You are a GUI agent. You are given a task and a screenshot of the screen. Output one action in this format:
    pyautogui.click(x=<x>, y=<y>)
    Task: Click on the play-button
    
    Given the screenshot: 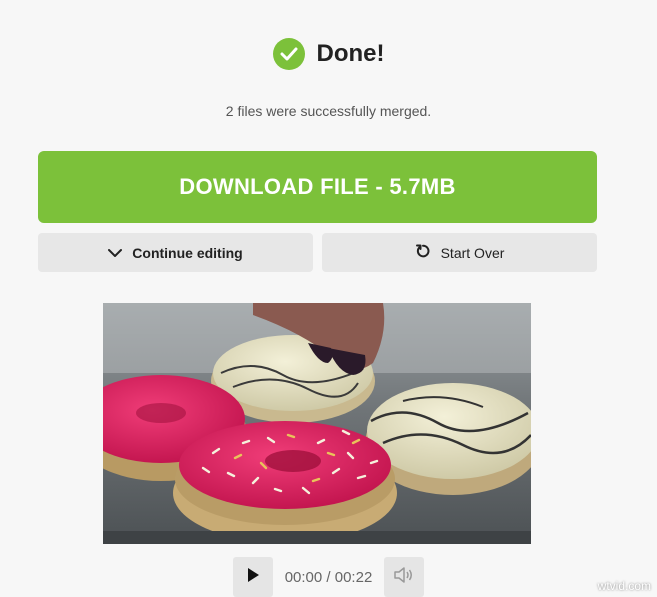 What is the action you would take?
    pyautogui.click(x=252, y=577)
    